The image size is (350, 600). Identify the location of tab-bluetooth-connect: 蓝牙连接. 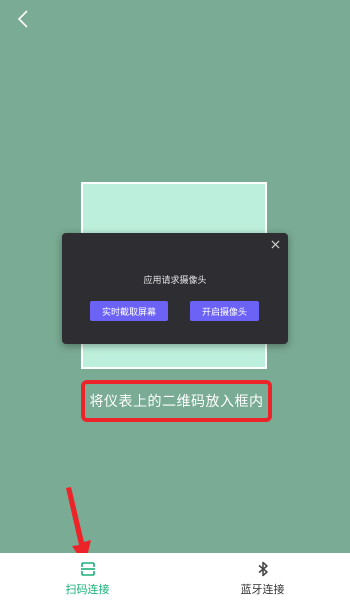
(262, 576).